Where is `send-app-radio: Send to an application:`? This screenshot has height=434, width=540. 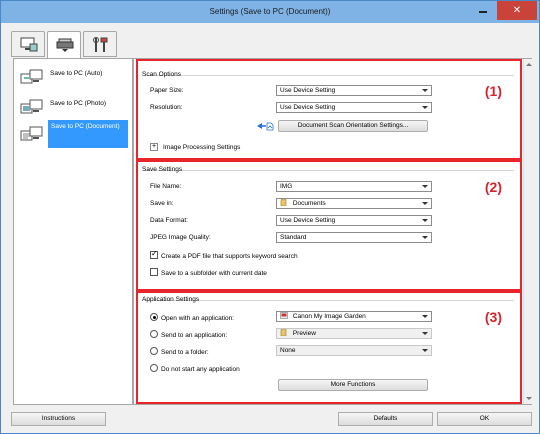
send-app-radio: Send to an application: is located at coordinates (188, 334).